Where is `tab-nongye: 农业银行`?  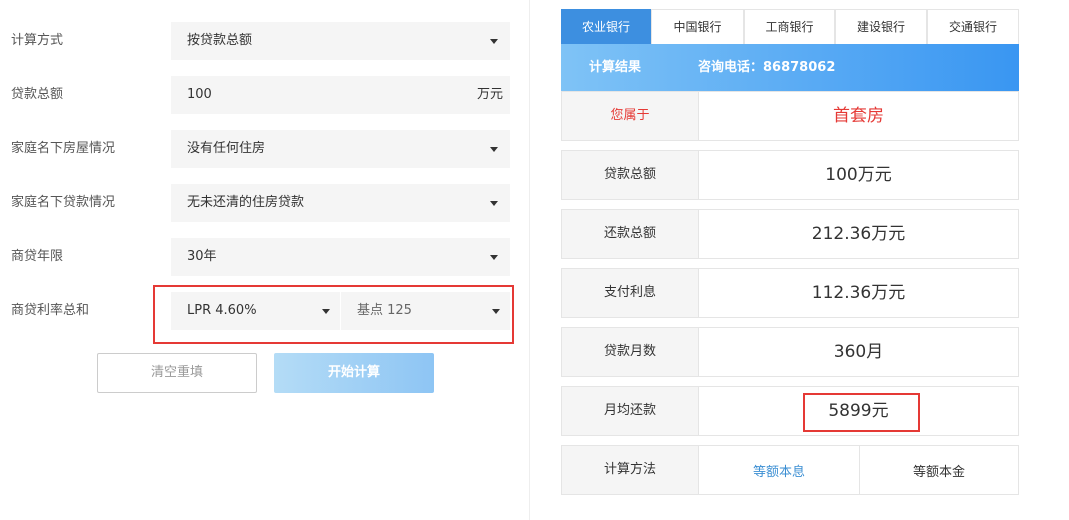
tab-nongye: 农业银行 is located at coordinates (606, 26).